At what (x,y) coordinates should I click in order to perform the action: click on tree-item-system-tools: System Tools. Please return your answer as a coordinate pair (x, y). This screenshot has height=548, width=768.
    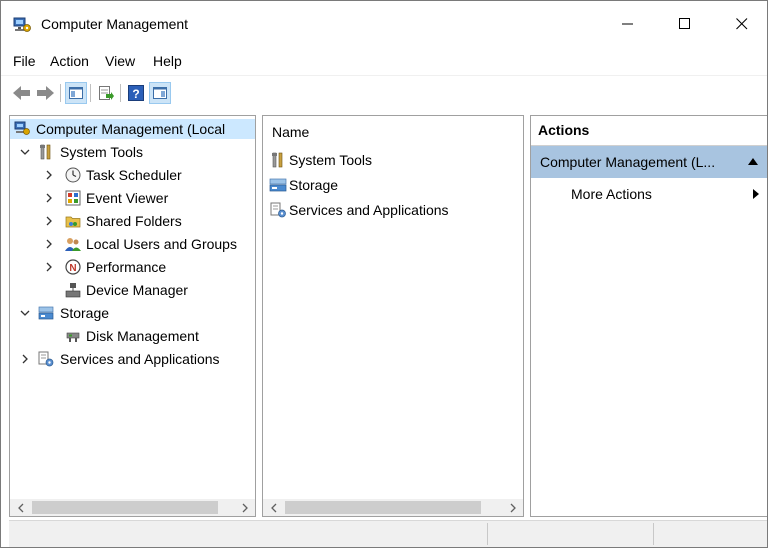
    Looking at the image, I should click on (132, 152).